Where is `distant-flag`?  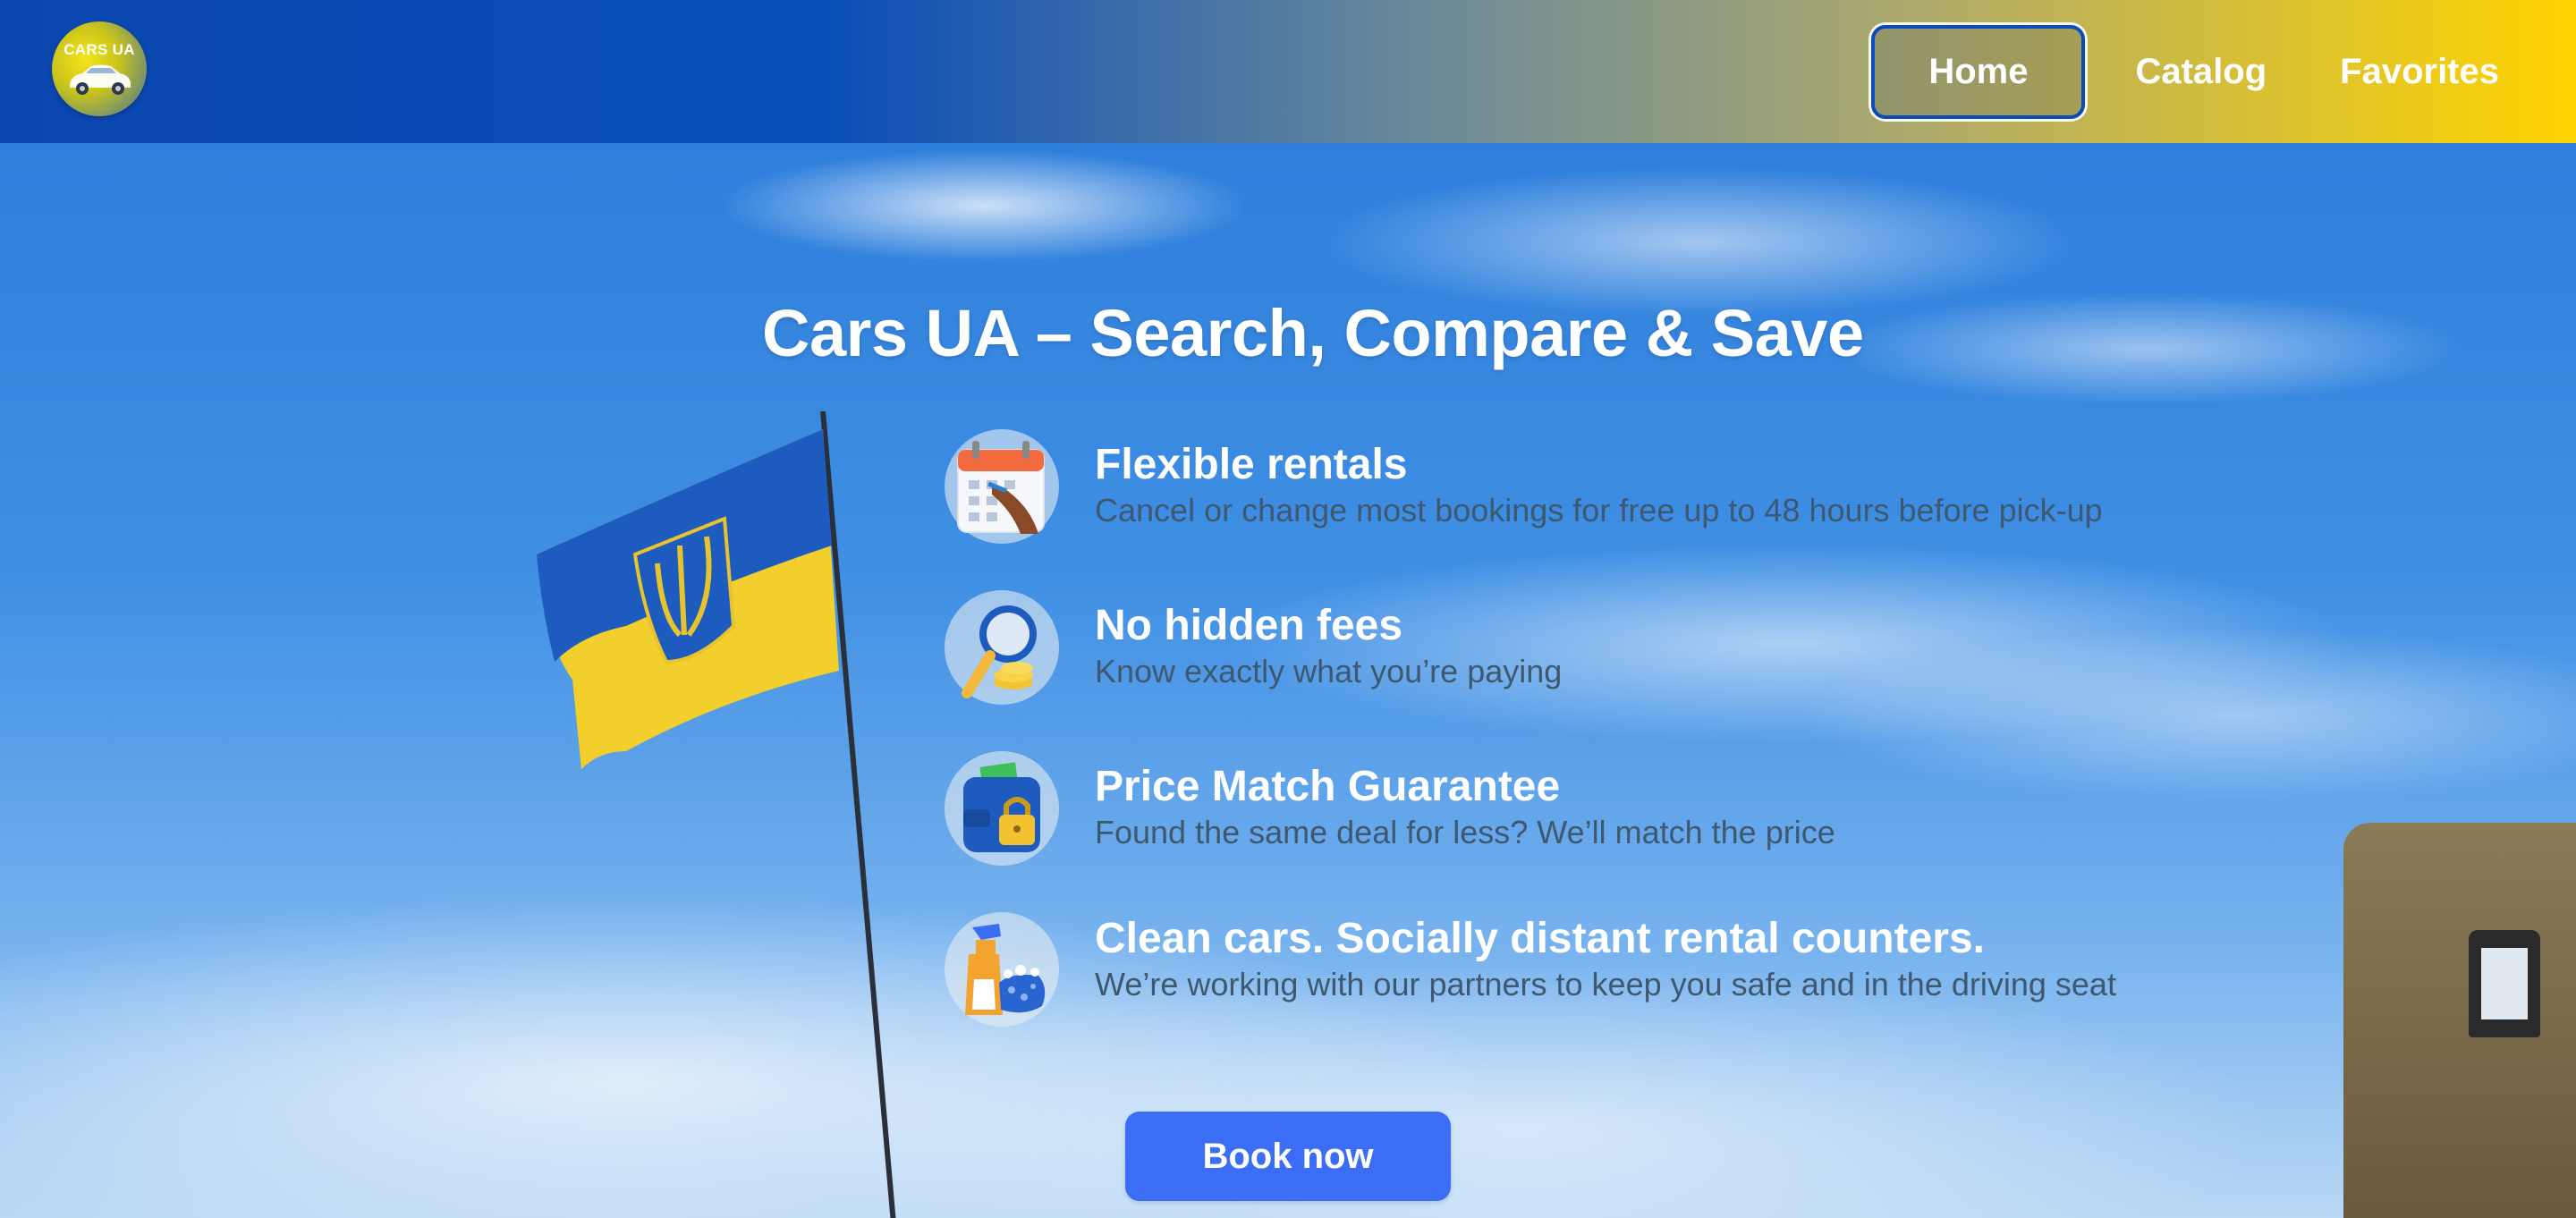
distant-flag is located at coordinates (2553, 688).